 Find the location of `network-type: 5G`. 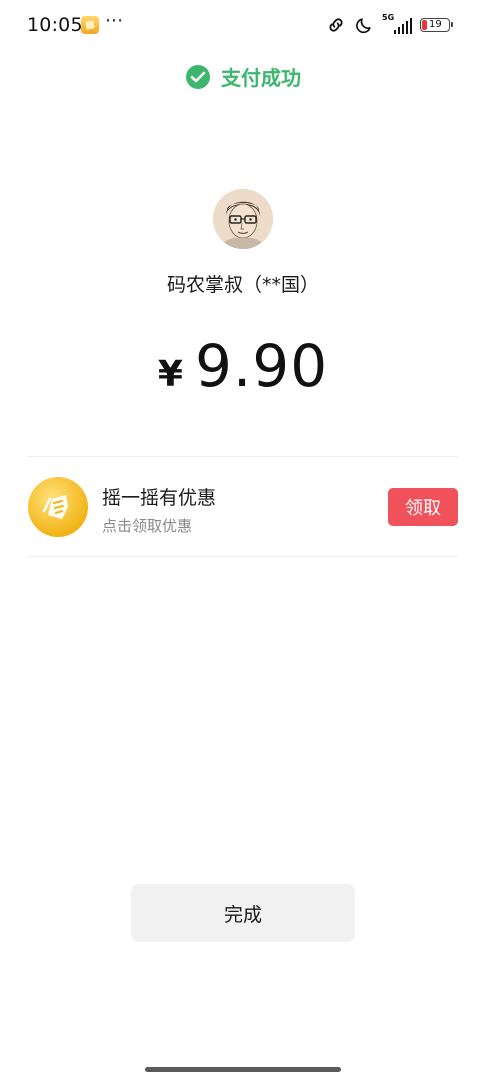

network-type: 5G is located at coordinates (388, 17).